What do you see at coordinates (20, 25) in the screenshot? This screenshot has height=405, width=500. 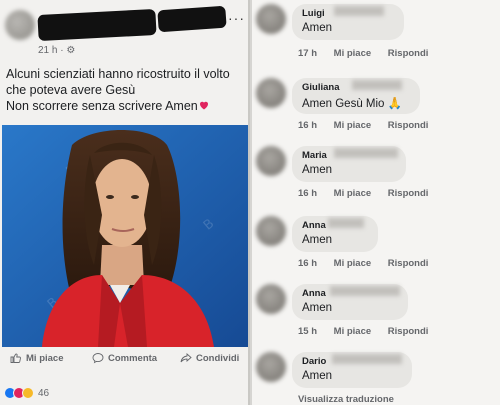 I see `author-avatar` at bounding box center [20, 25].